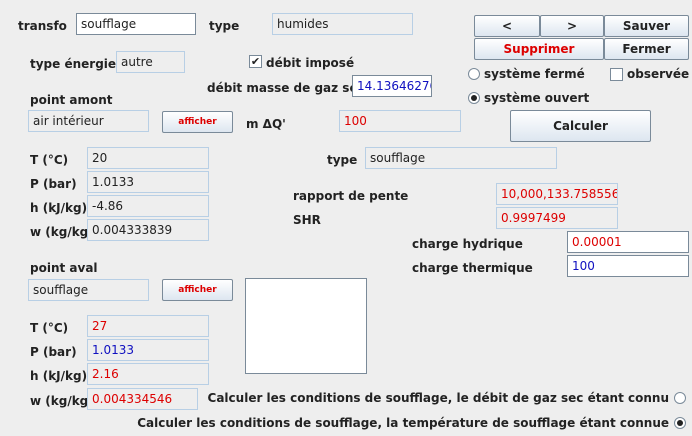  What do you see at coordinates (142, 399) in the screenshot?
I see `downstream-w-field: 0.004334546` at bounding box center [142, 399].